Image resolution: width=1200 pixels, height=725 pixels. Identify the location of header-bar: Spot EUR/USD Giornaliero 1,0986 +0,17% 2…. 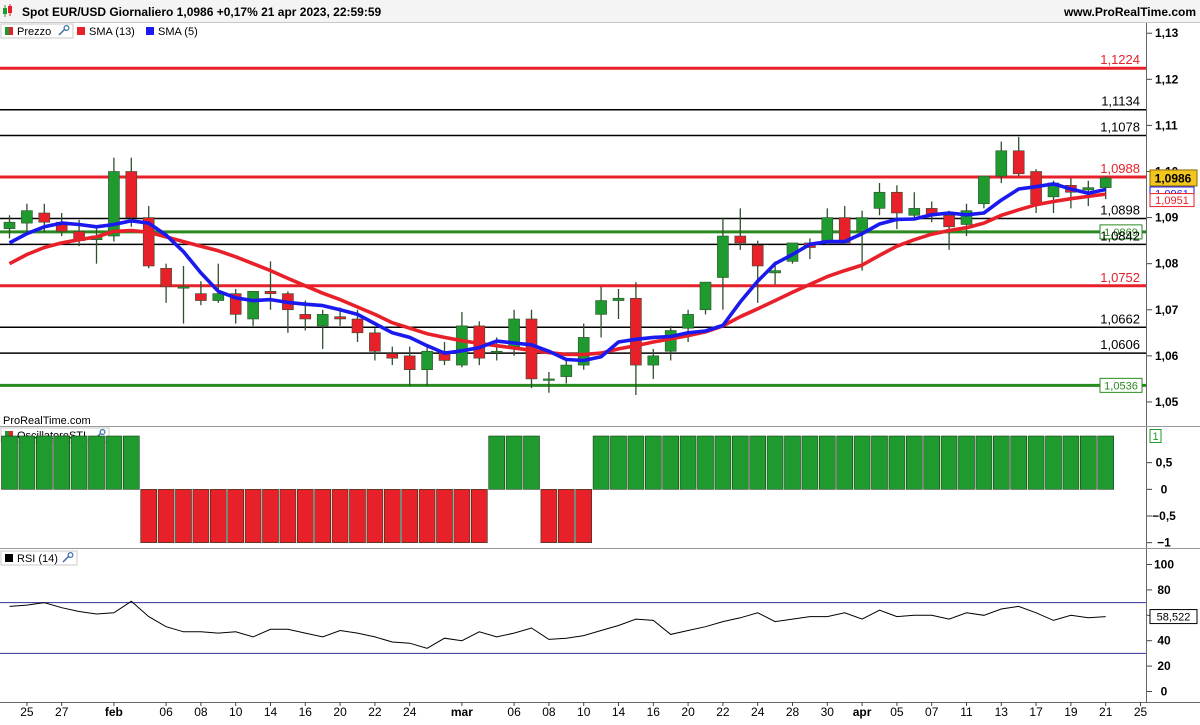
(600, 11).